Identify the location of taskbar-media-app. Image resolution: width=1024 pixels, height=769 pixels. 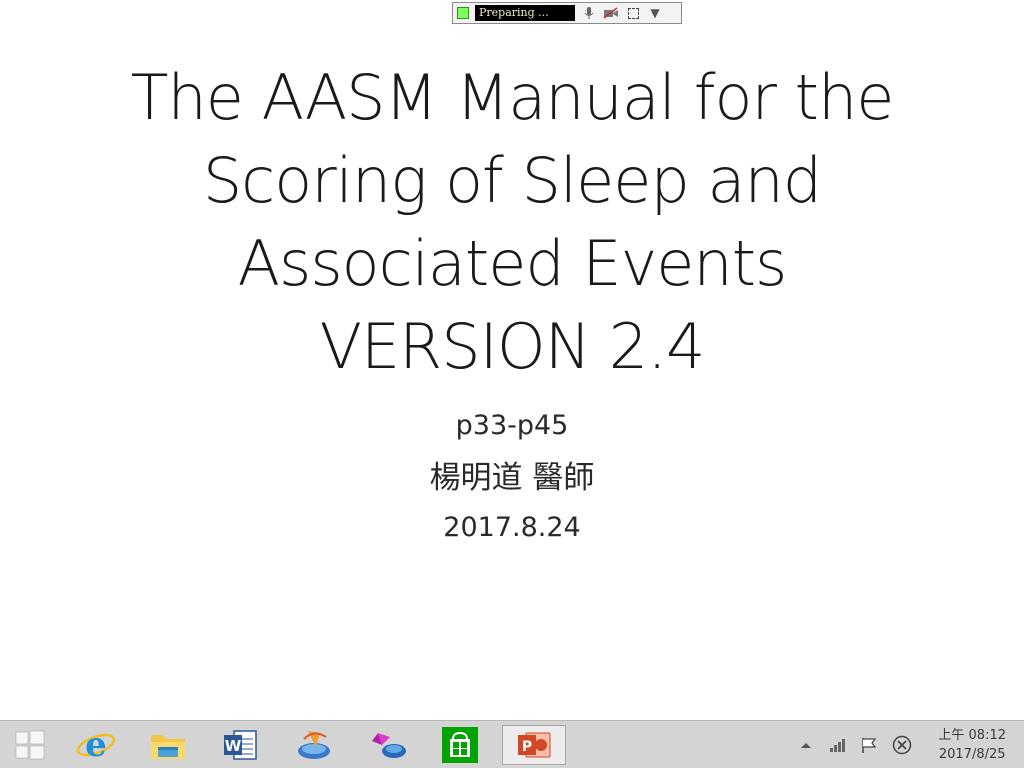
(314, 745).